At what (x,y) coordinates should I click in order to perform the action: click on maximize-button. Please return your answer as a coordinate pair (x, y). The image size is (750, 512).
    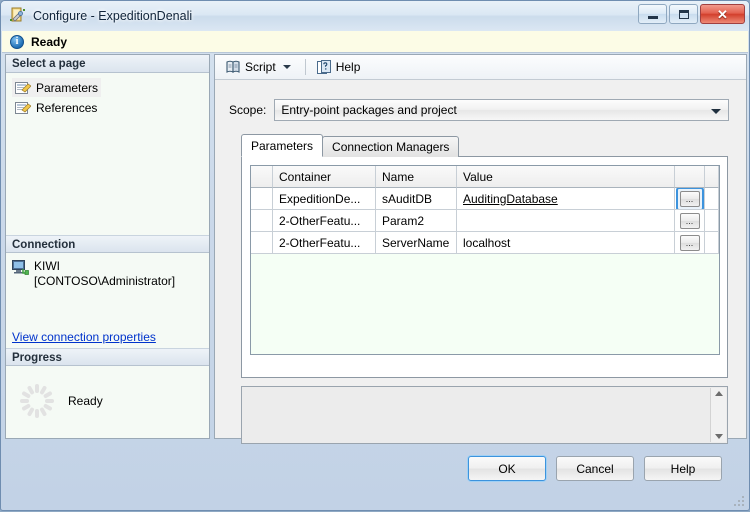
    Looking at the image, I should click on (683, 14).